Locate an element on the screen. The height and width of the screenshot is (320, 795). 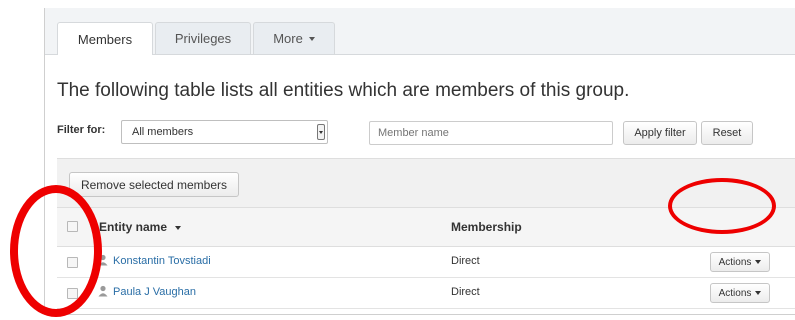
remove-selected-label: Remove selected members is located at coordinates (154, 184).